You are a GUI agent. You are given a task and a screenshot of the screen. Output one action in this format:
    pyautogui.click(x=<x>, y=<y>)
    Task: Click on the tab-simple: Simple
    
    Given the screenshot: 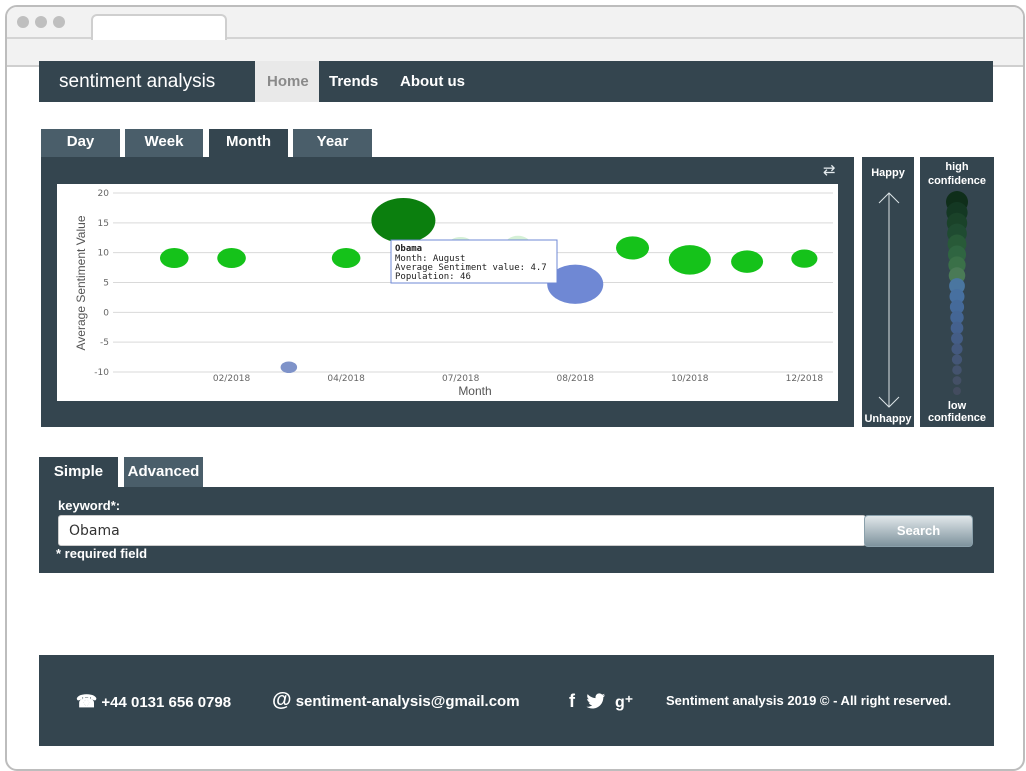 What is the action you would take?
    pyautogui.click(x=78, y=472)
    